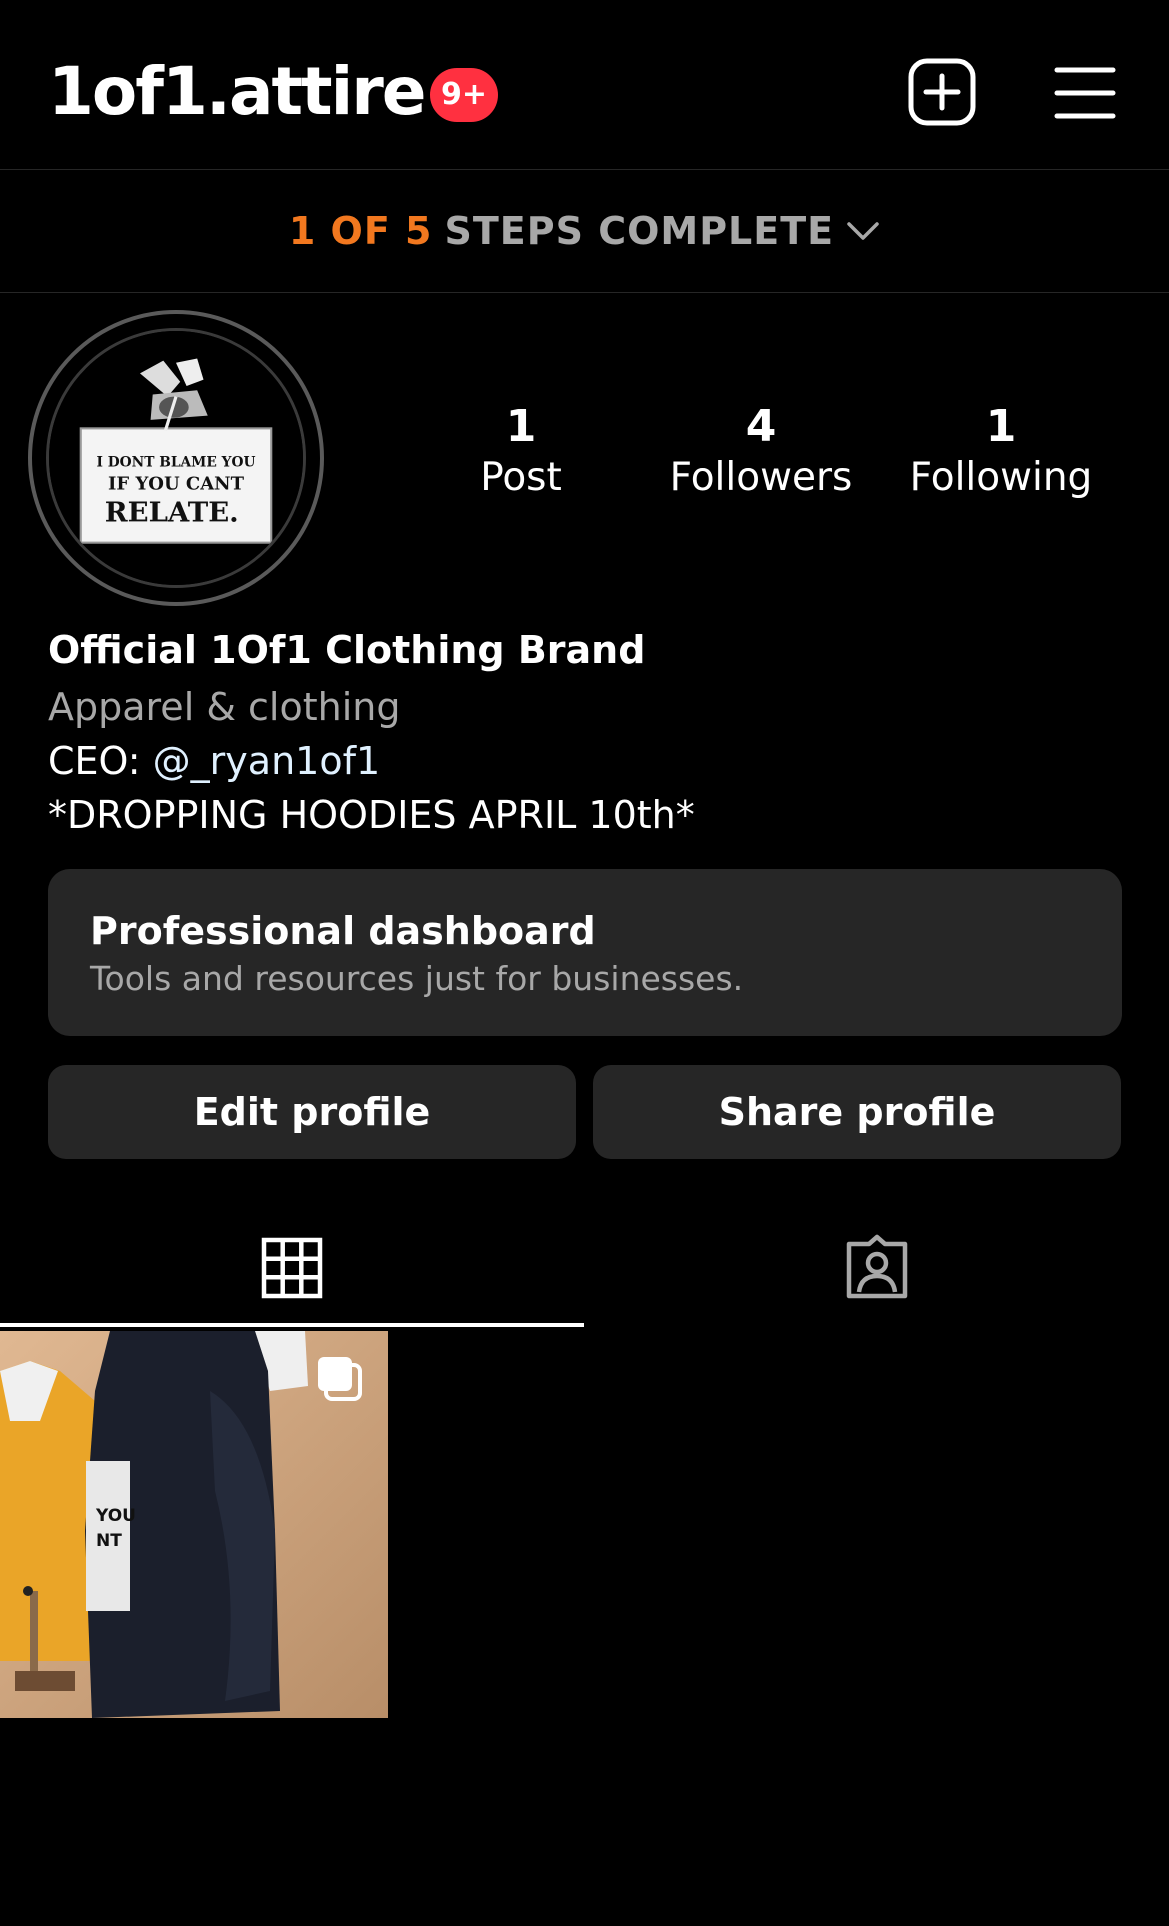  Describe the element at coordinates (100, 761) in the screenshot. I see `bio-ceo-prefix: CEO:` at that location.